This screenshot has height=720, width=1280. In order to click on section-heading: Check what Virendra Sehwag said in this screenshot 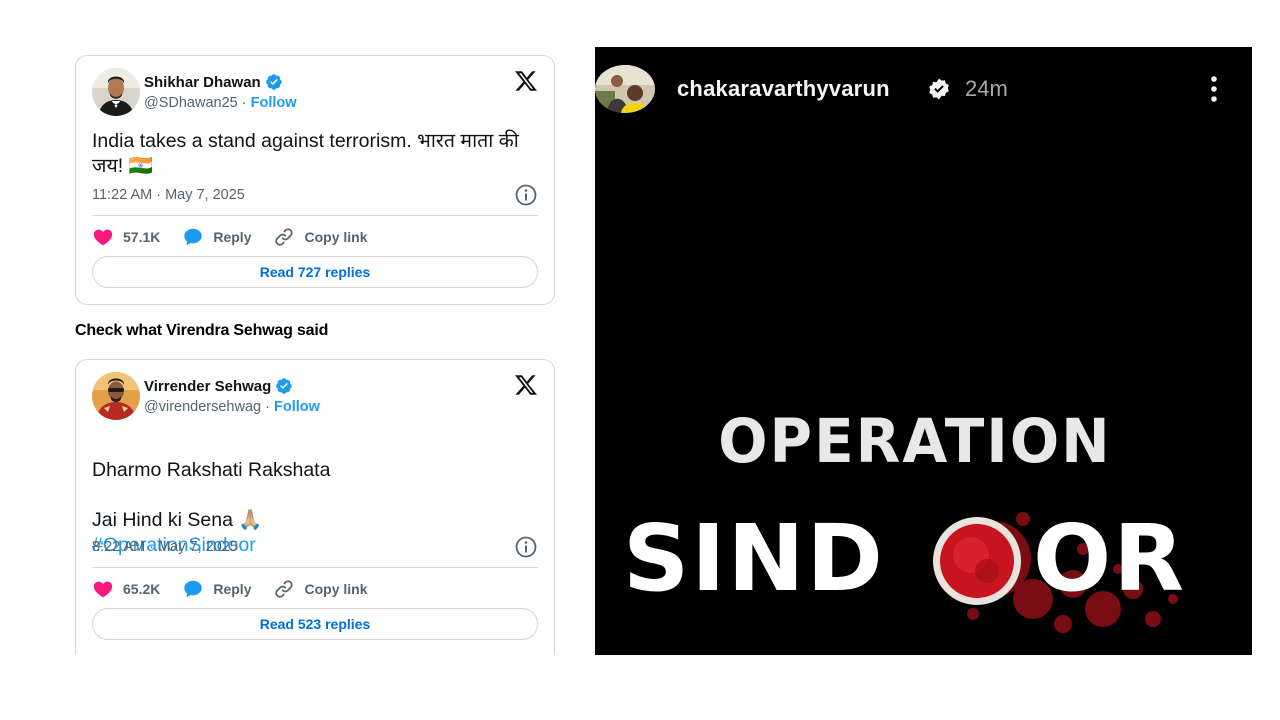, I will do `click(202, 330)`.